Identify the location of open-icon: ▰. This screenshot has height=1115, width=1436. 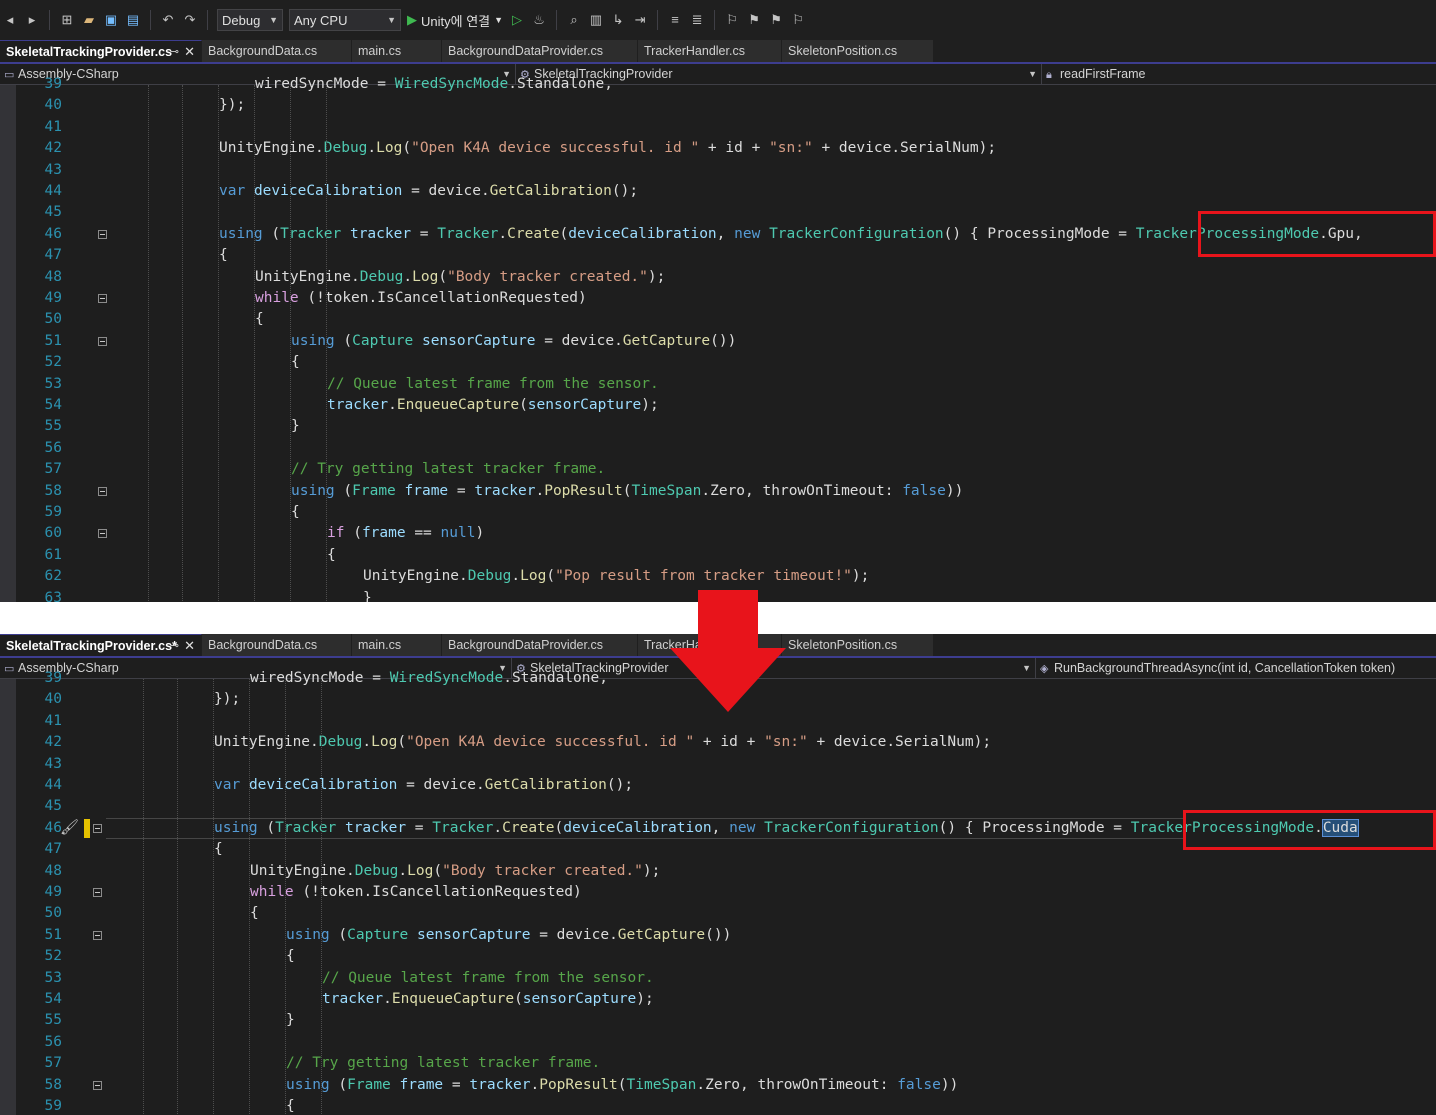
(89, 20).